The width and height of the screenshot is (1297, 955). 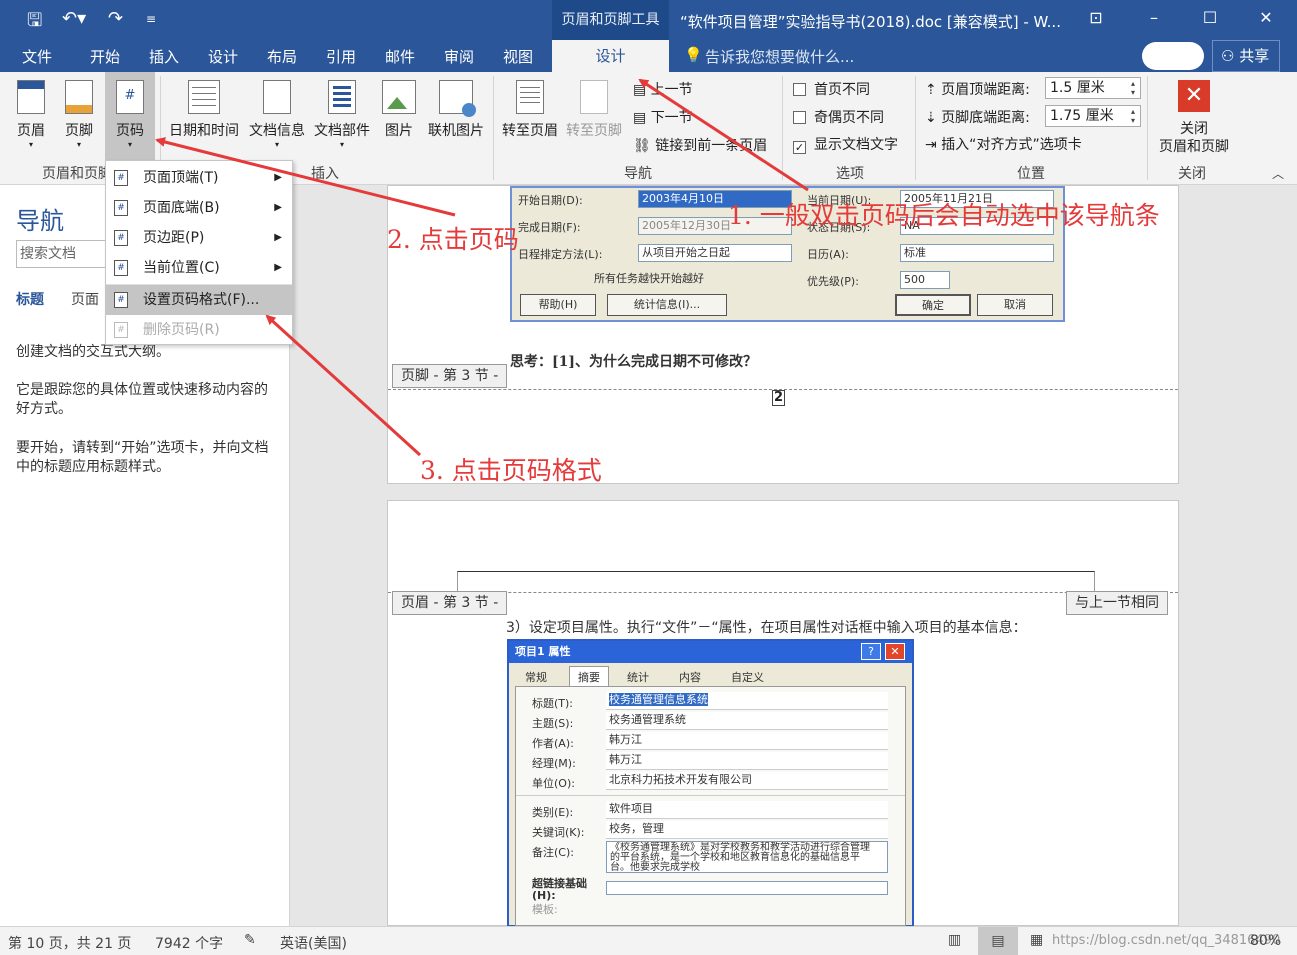 What do you see at coordinates (1036, 940) in the screenshot?
I see `web-layout-icon: ▦` at bounding box center [1036, 940].